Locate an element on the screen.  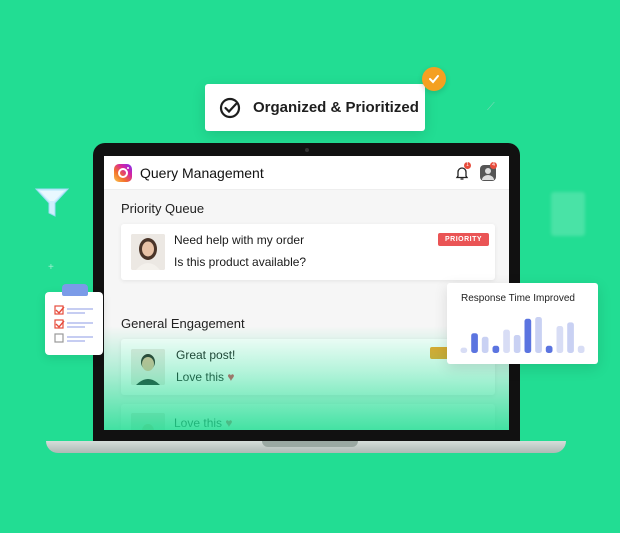
response-time-card: Response Time Improved is located at coordinates (522, 323).